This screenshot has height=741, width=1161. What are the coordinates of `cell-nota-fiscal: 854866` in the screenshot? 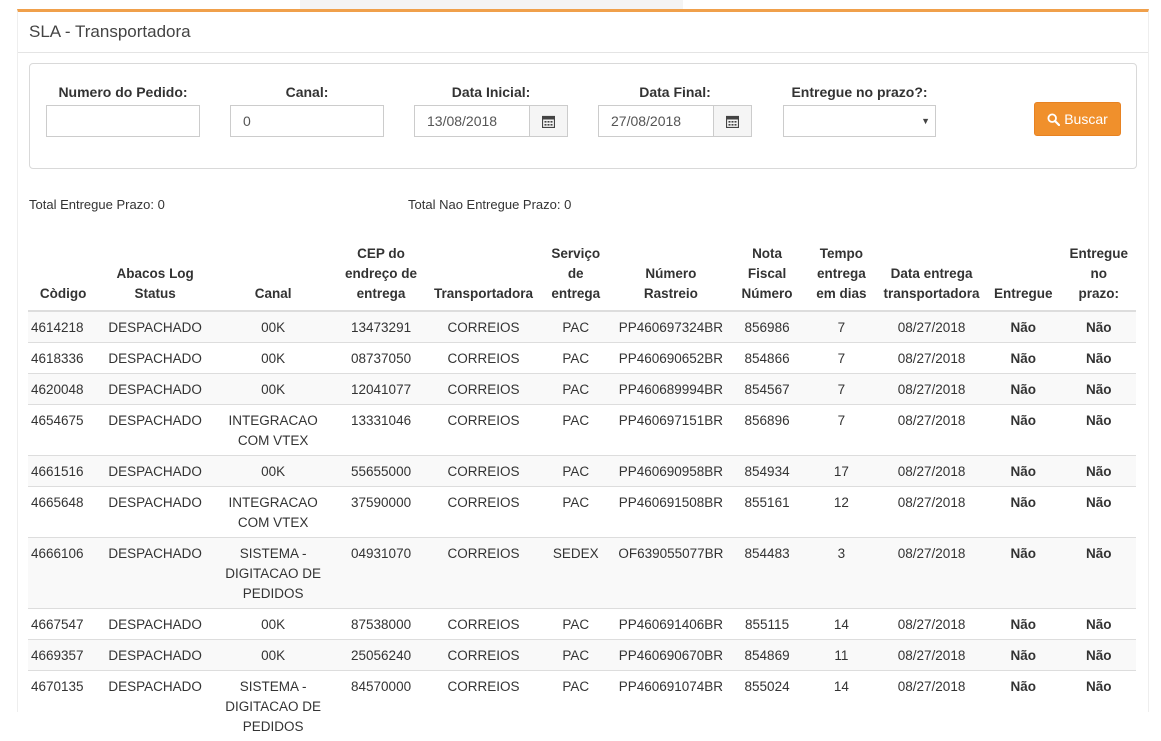 It's located at (766, 358).